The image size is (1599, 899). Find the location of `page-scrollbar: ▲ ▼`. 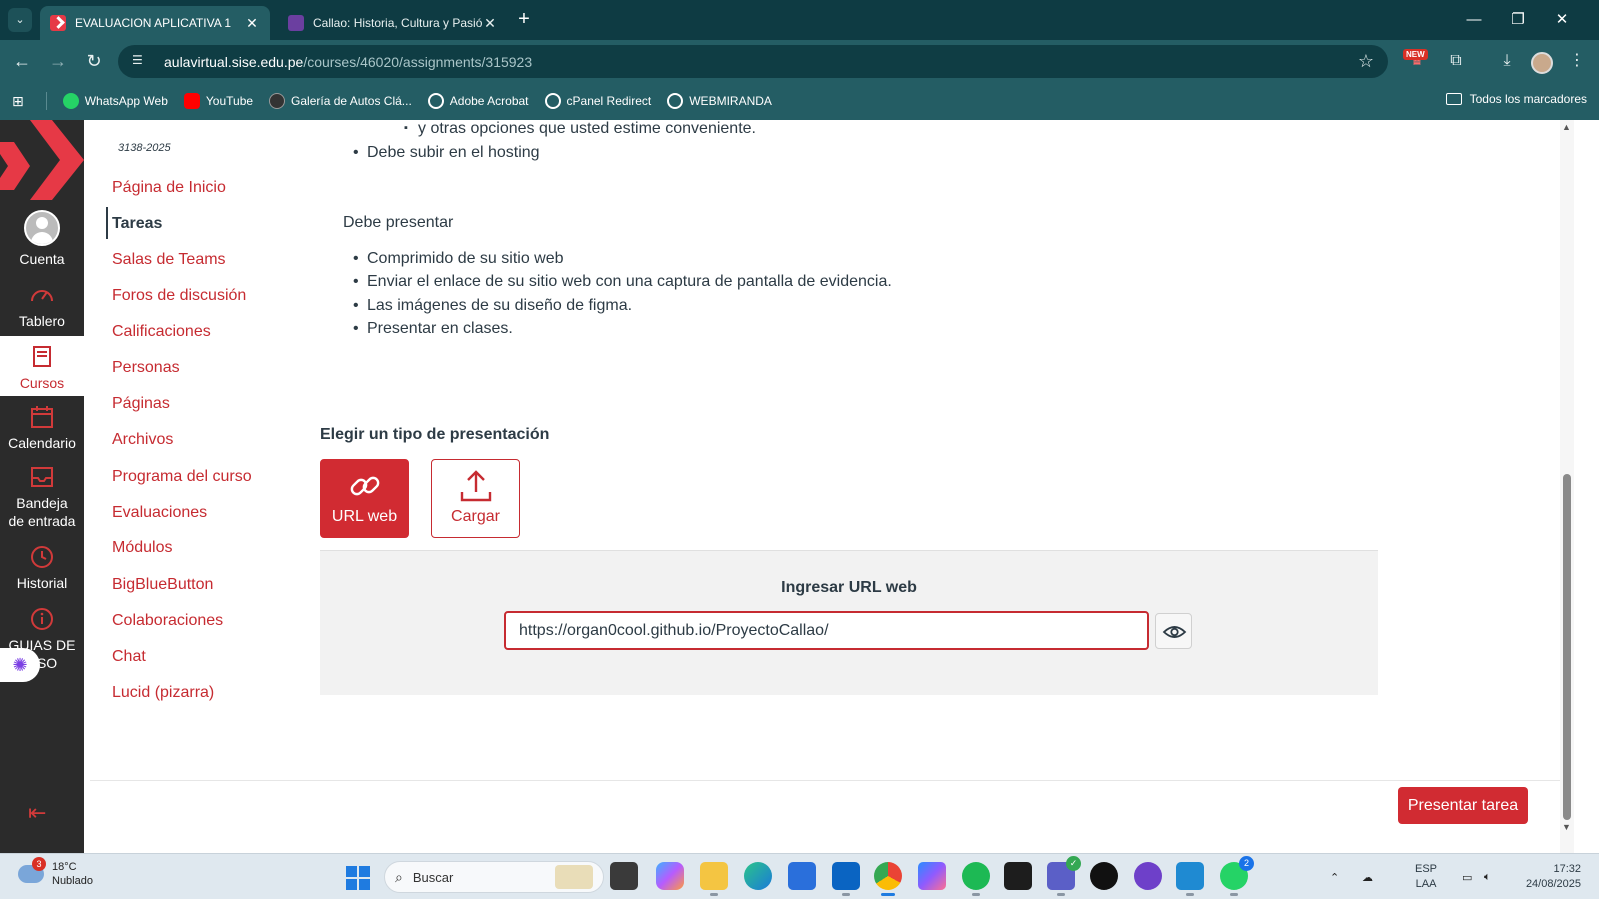

page-scrollbar: ▲ ▼ is located at coordinates (1567, 486).